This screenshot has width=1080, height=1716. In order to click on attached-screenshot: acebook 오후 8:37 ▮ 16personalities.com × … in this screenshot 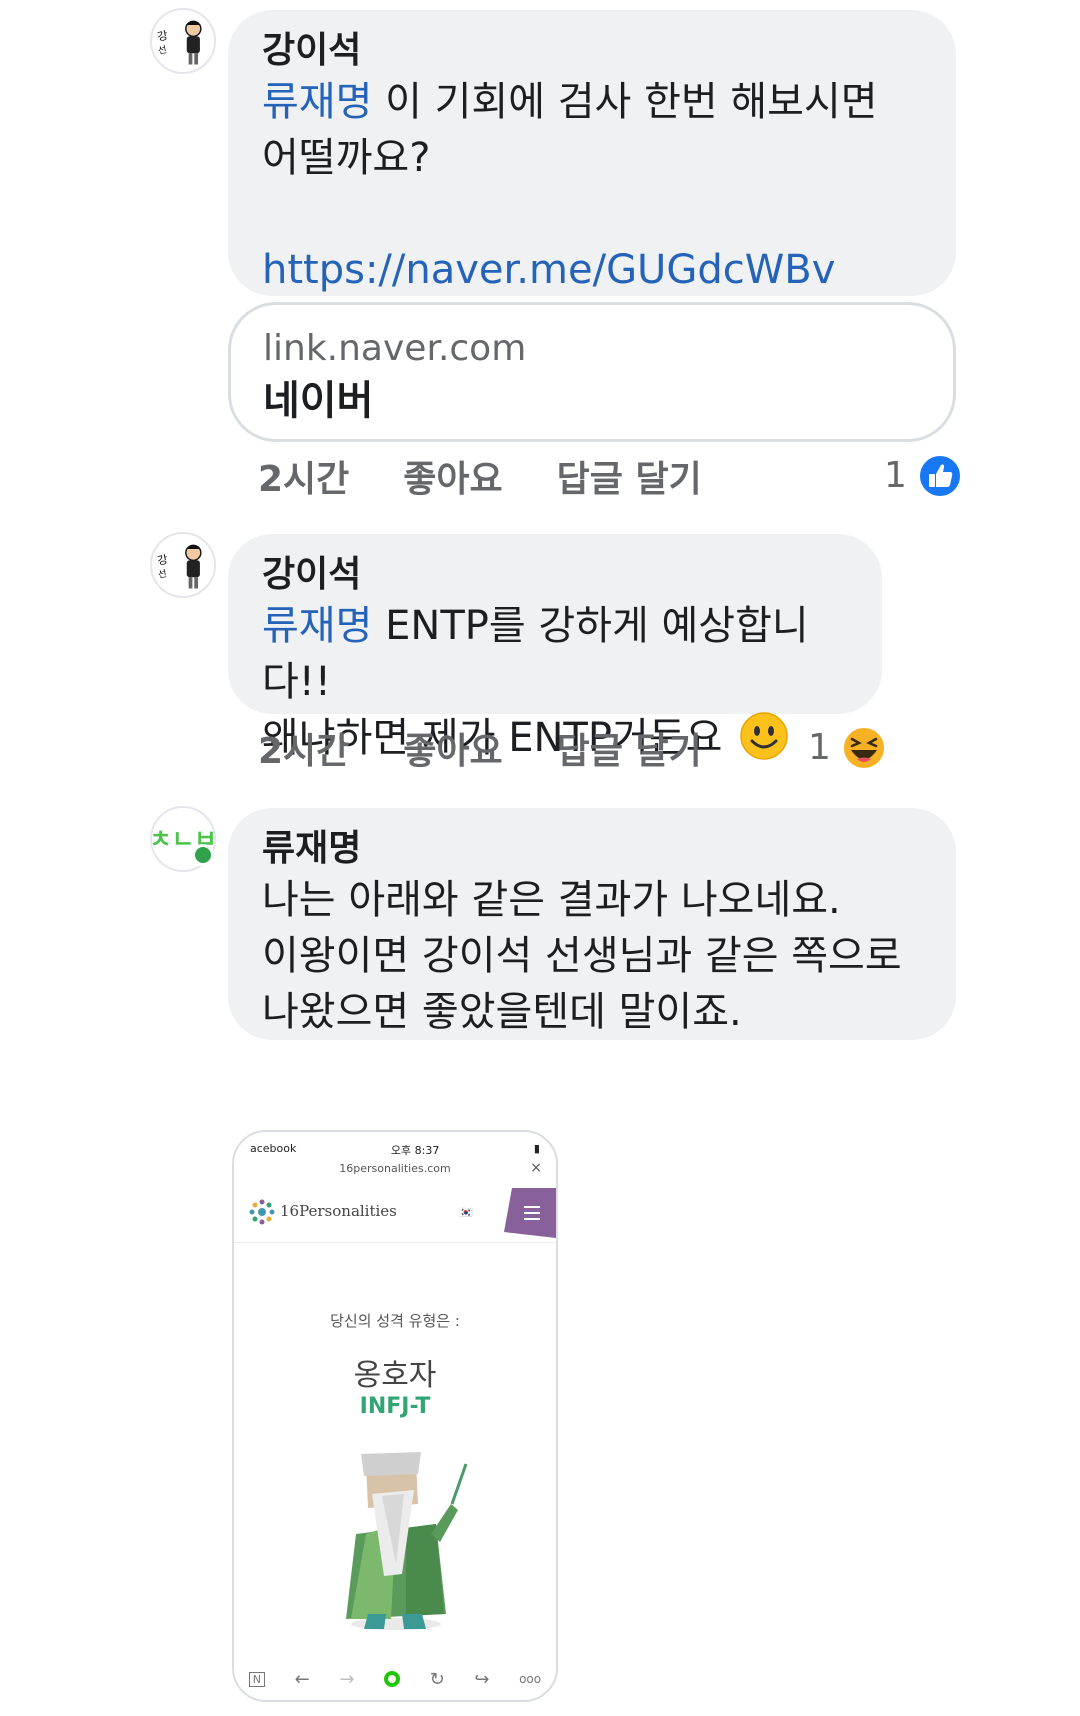, I will do `click(395, 1416)`.